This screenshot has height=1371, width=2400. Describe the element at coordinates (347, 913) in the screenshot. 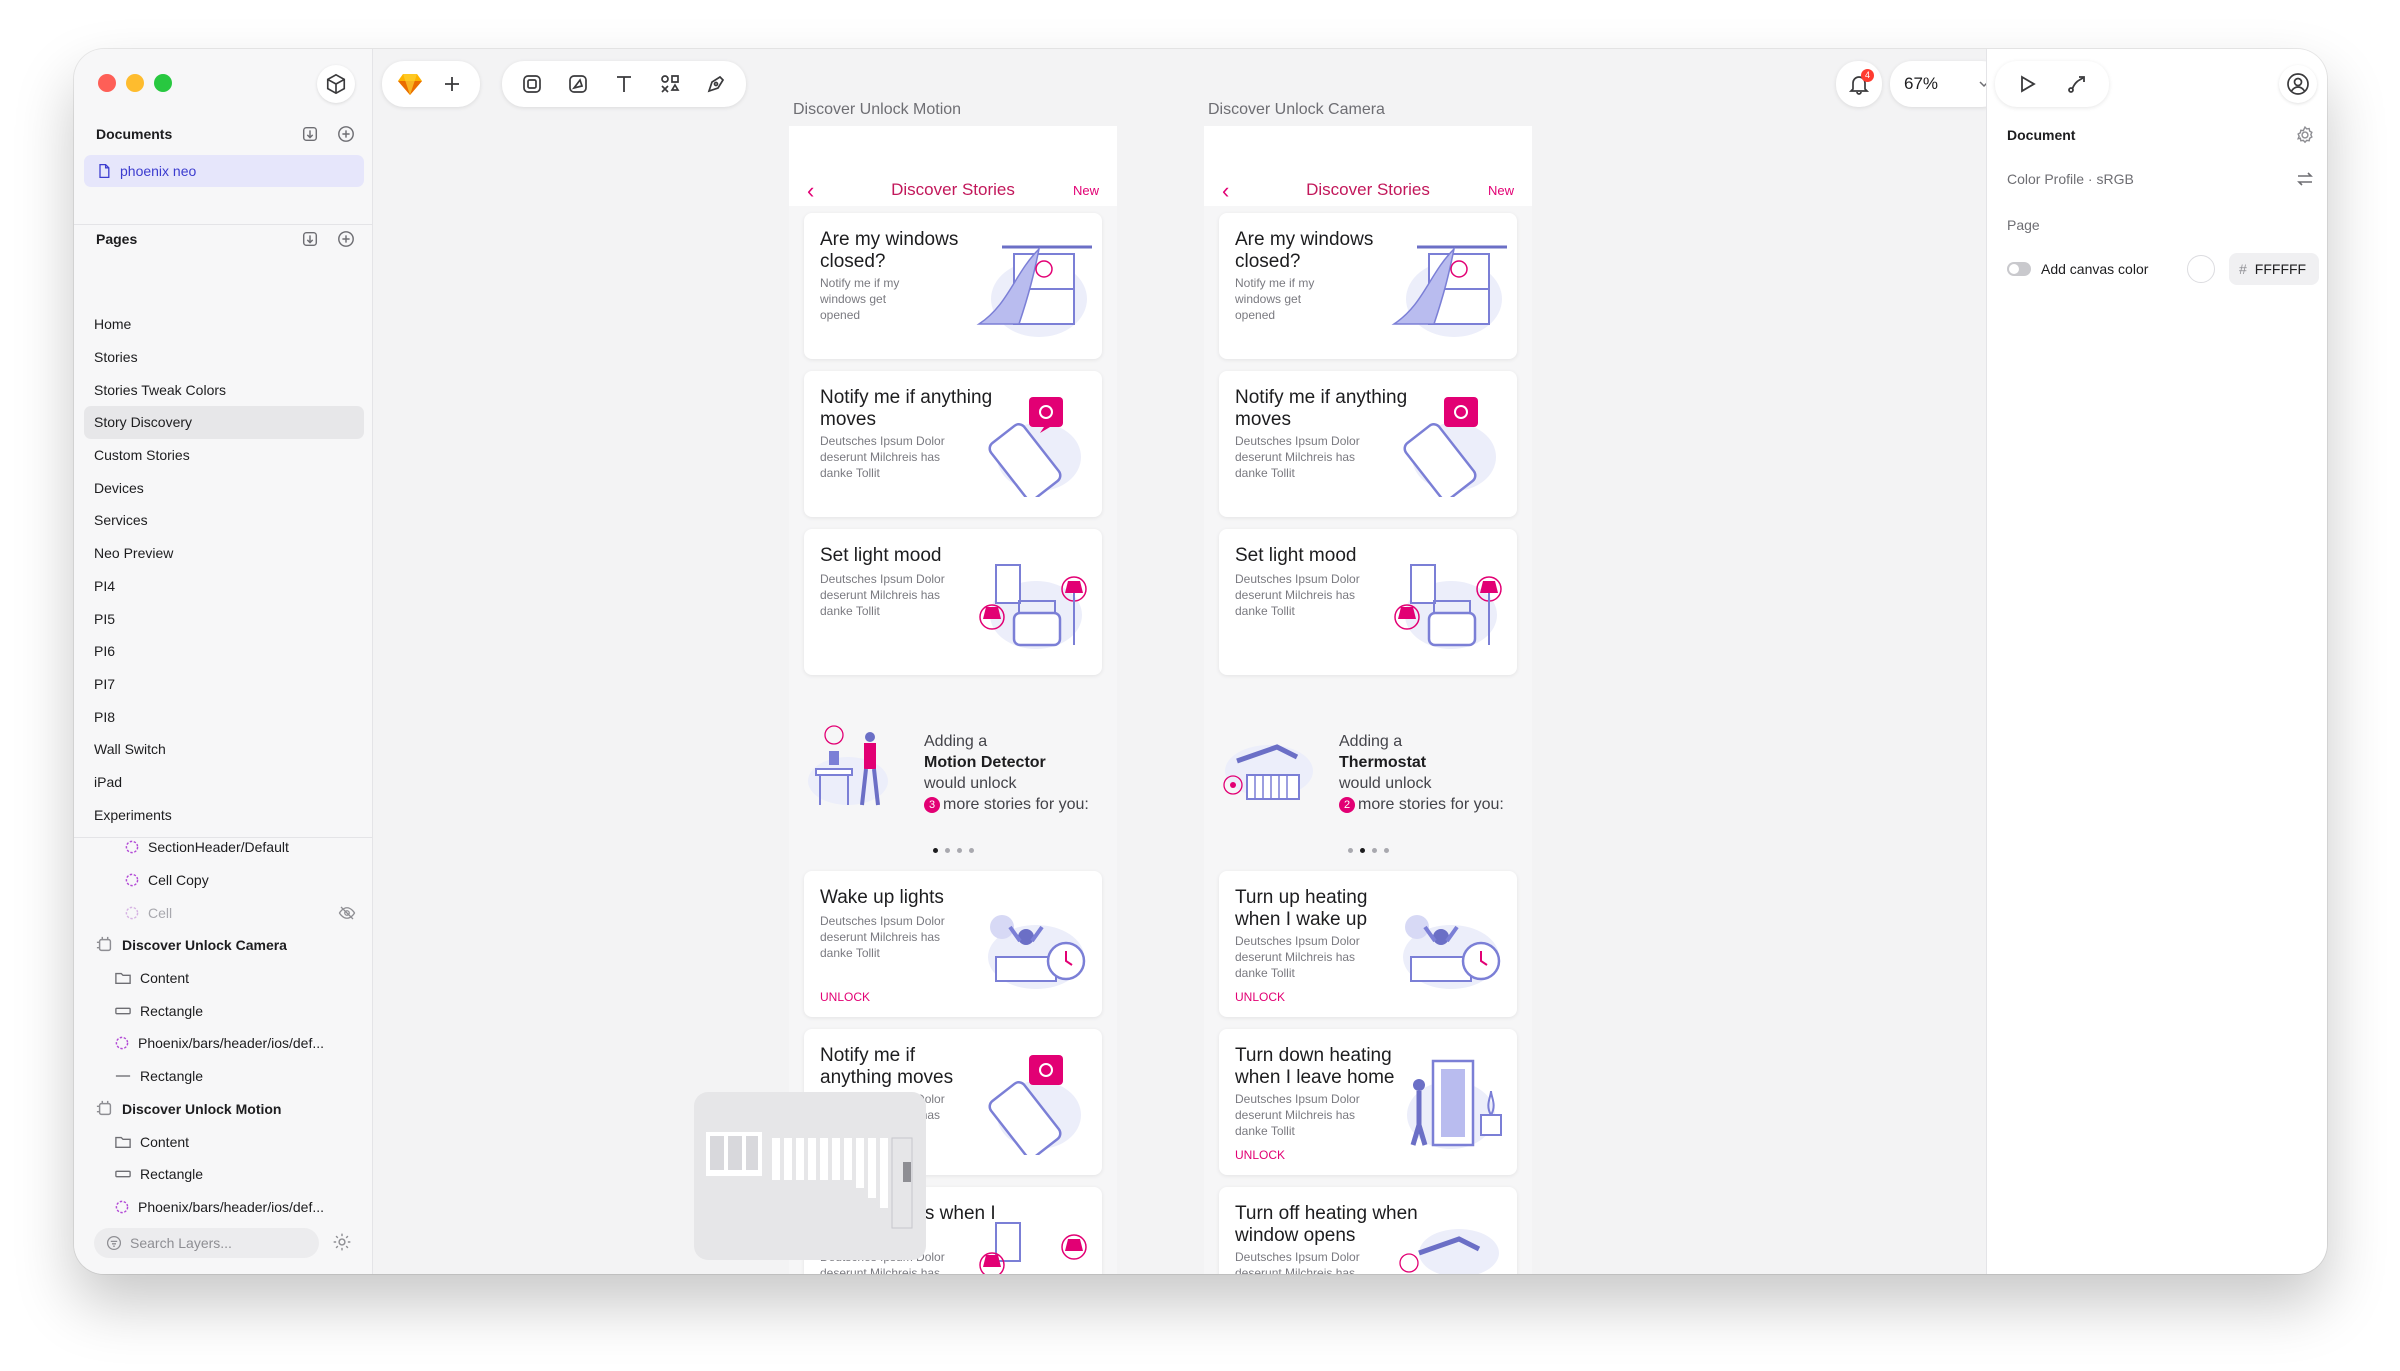

I see `eye-hidden-icon` at that location.